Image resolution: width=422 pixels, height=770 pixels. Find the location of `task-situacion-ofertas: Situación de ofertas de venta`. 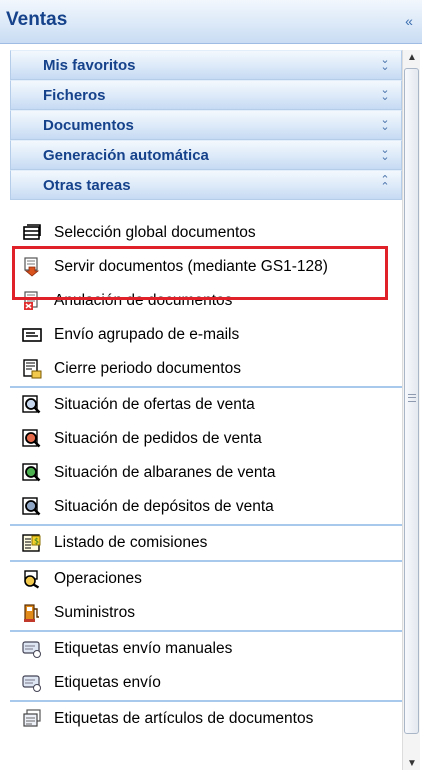

task-situacion-ofertas: Situación de ofertas de venta is located at coordinates (206, 405).